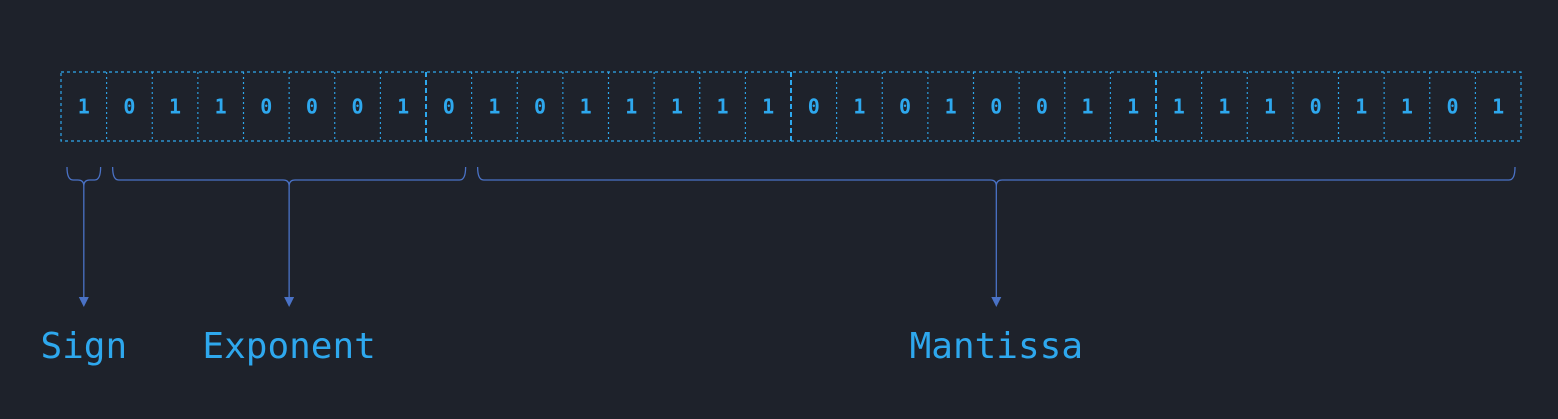 This screenshot has width=1558, height=419. What do you see at coordinates (996, 176) in the screenshot?
I see `bracket-mantissa` at bounding box center [996, 176].